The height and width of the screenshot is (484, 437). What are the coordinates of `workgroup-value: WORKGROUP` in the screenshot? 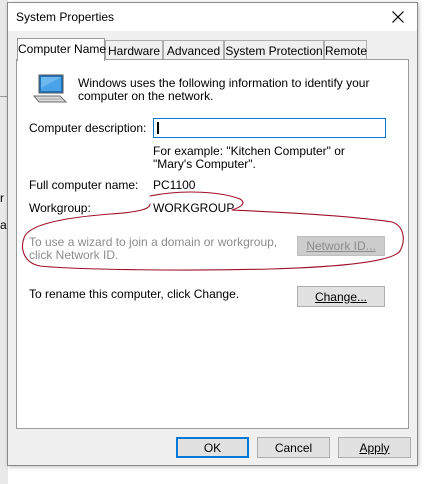 It's located at (194, 208).